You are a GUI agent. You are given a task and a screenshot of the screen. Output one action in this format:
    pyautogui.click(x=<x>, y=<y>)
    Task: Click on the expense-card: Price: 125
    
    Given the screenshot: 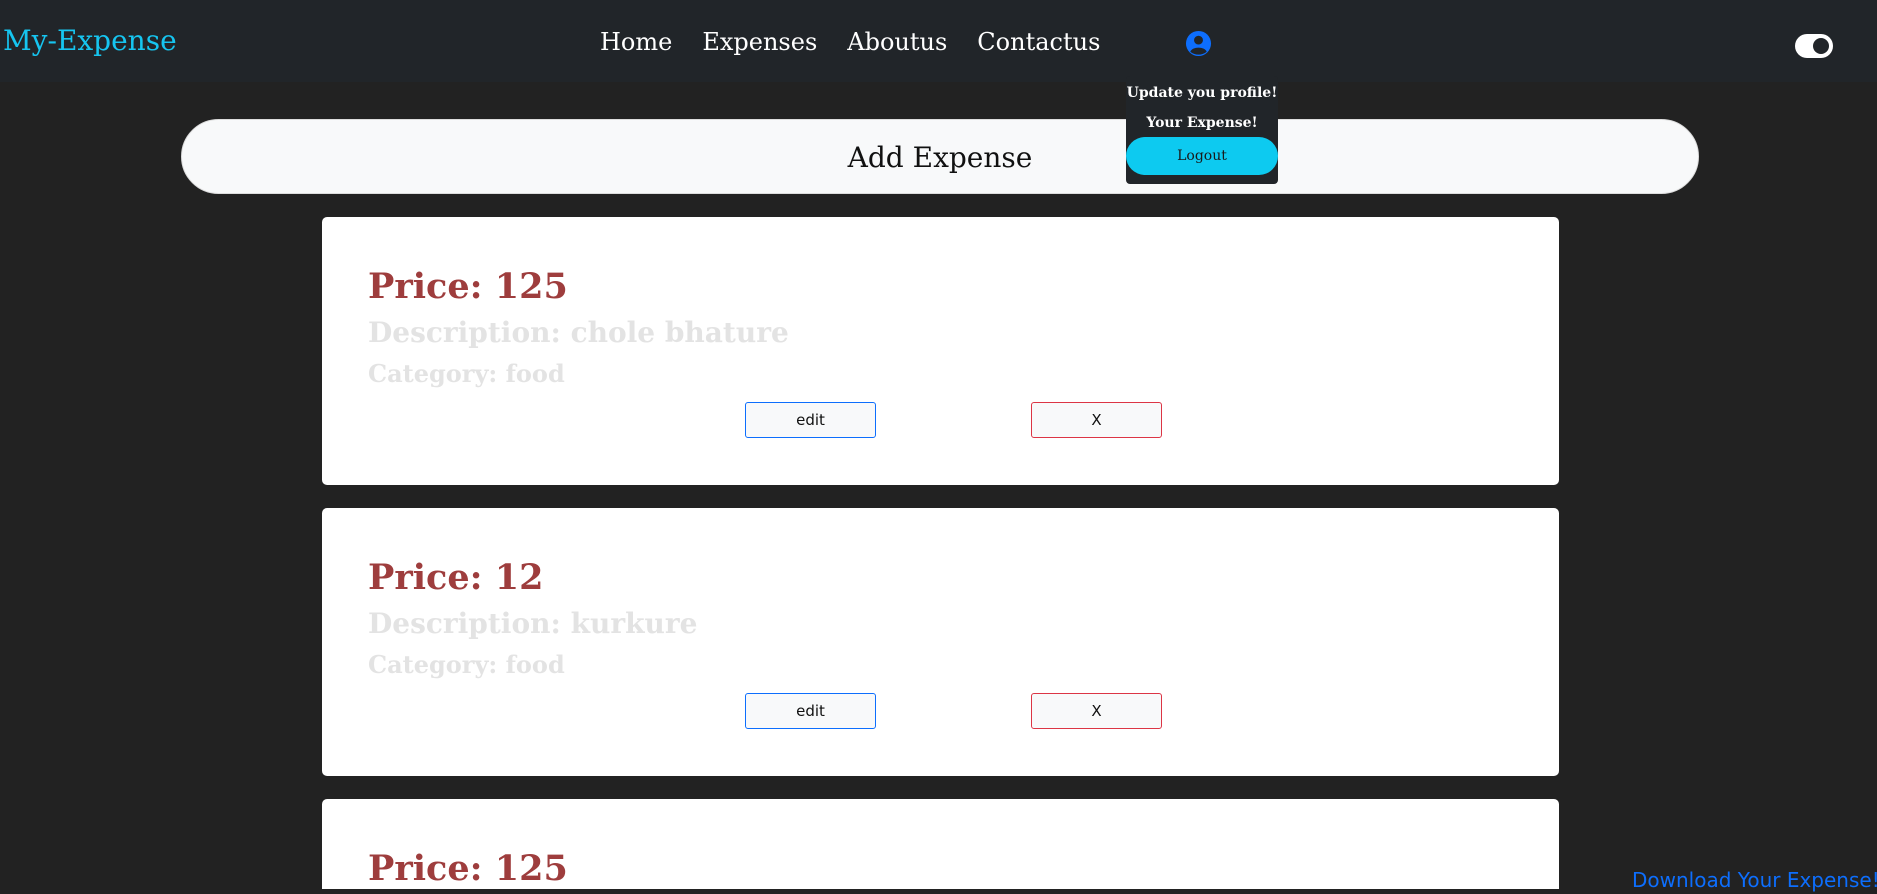 What is the action you would take?
    pyautogui.click(x=940, y=844)
    